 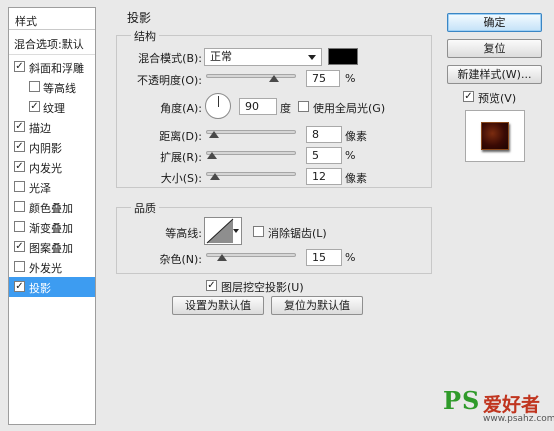 I want to click on style-item-11: ✓ 投影, so click(x=52, y=287).